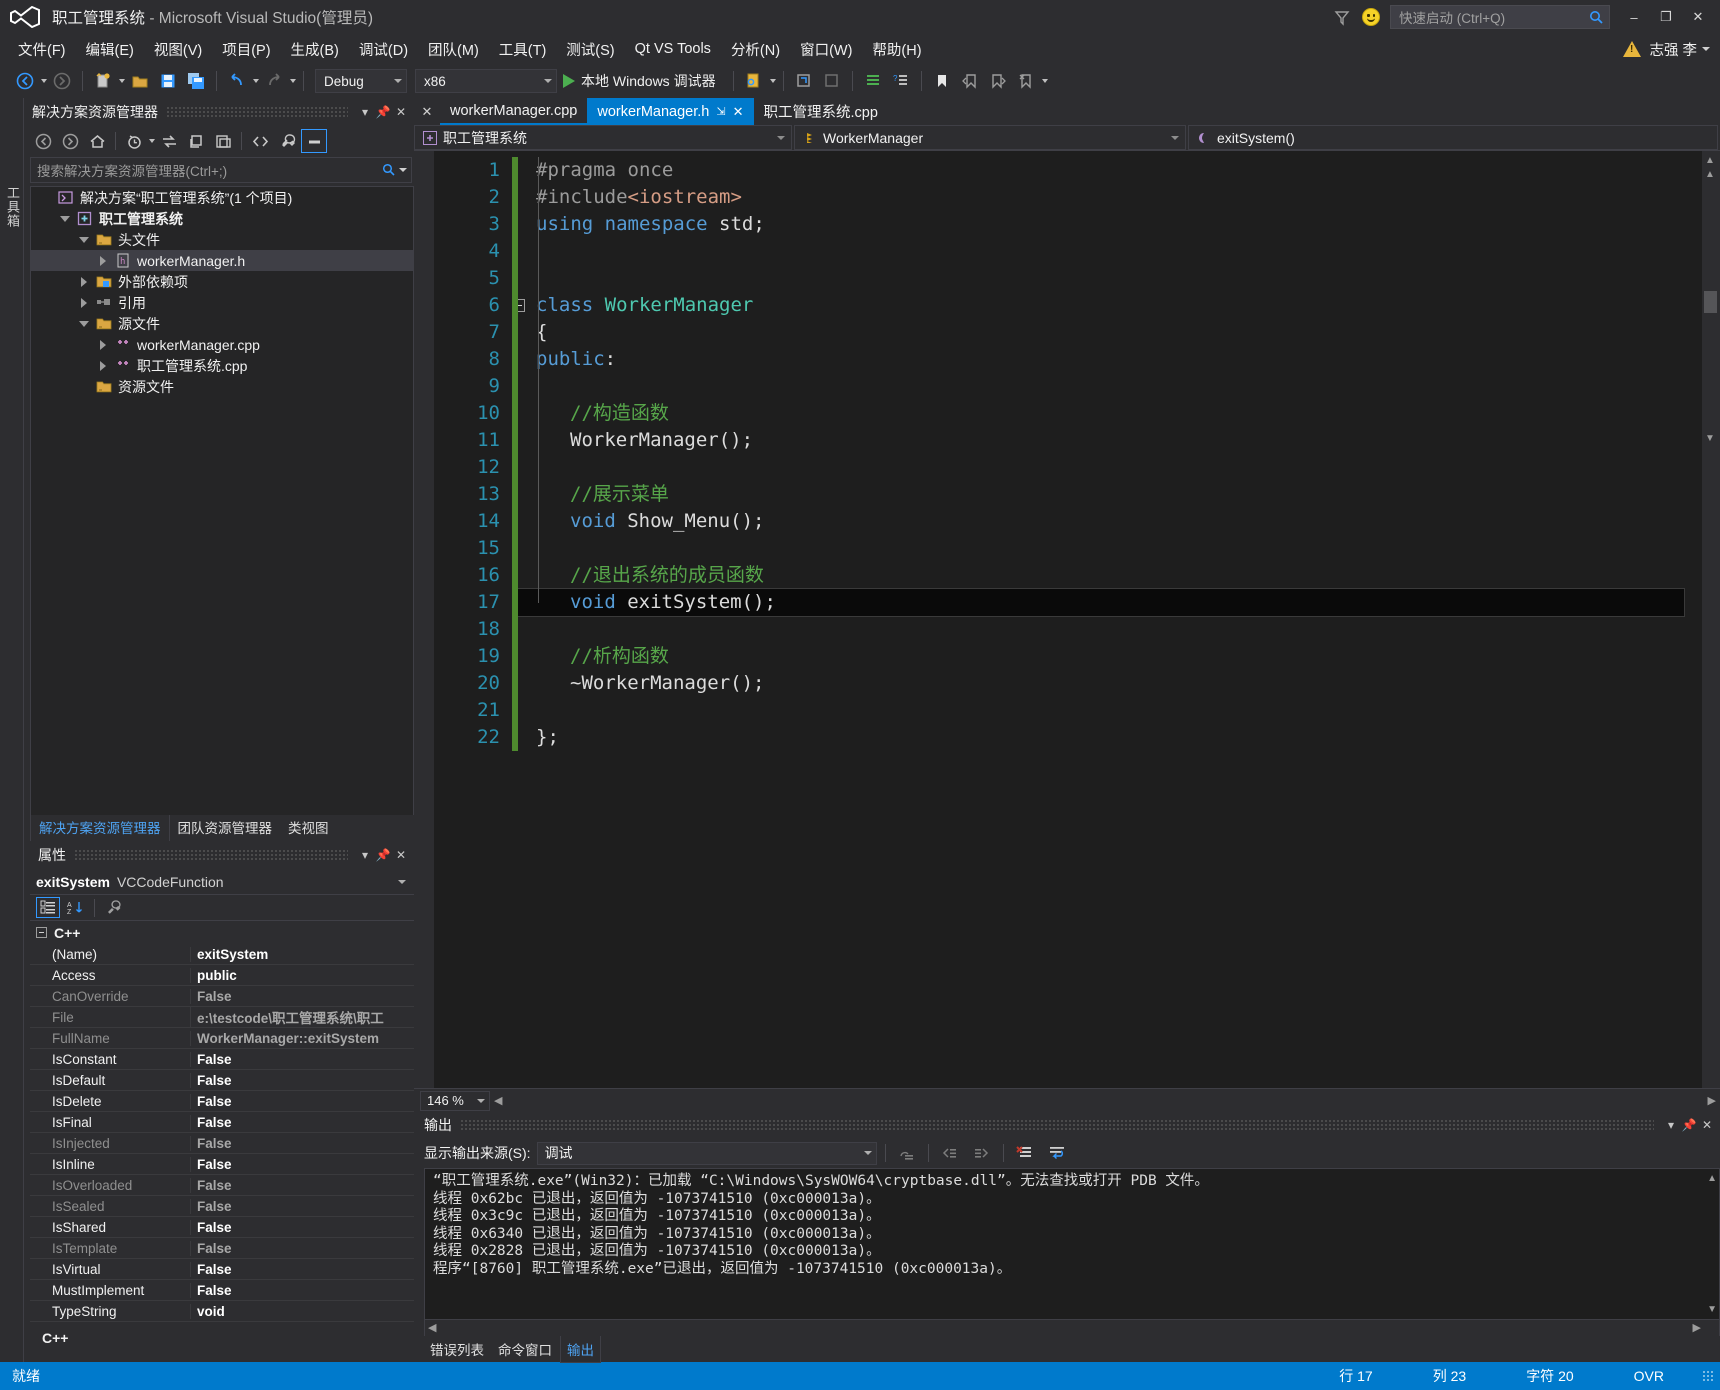 The height and width of the screenshot is (1390, 1720). I want to click on undo-dropdown-icon, so click(256, 81).